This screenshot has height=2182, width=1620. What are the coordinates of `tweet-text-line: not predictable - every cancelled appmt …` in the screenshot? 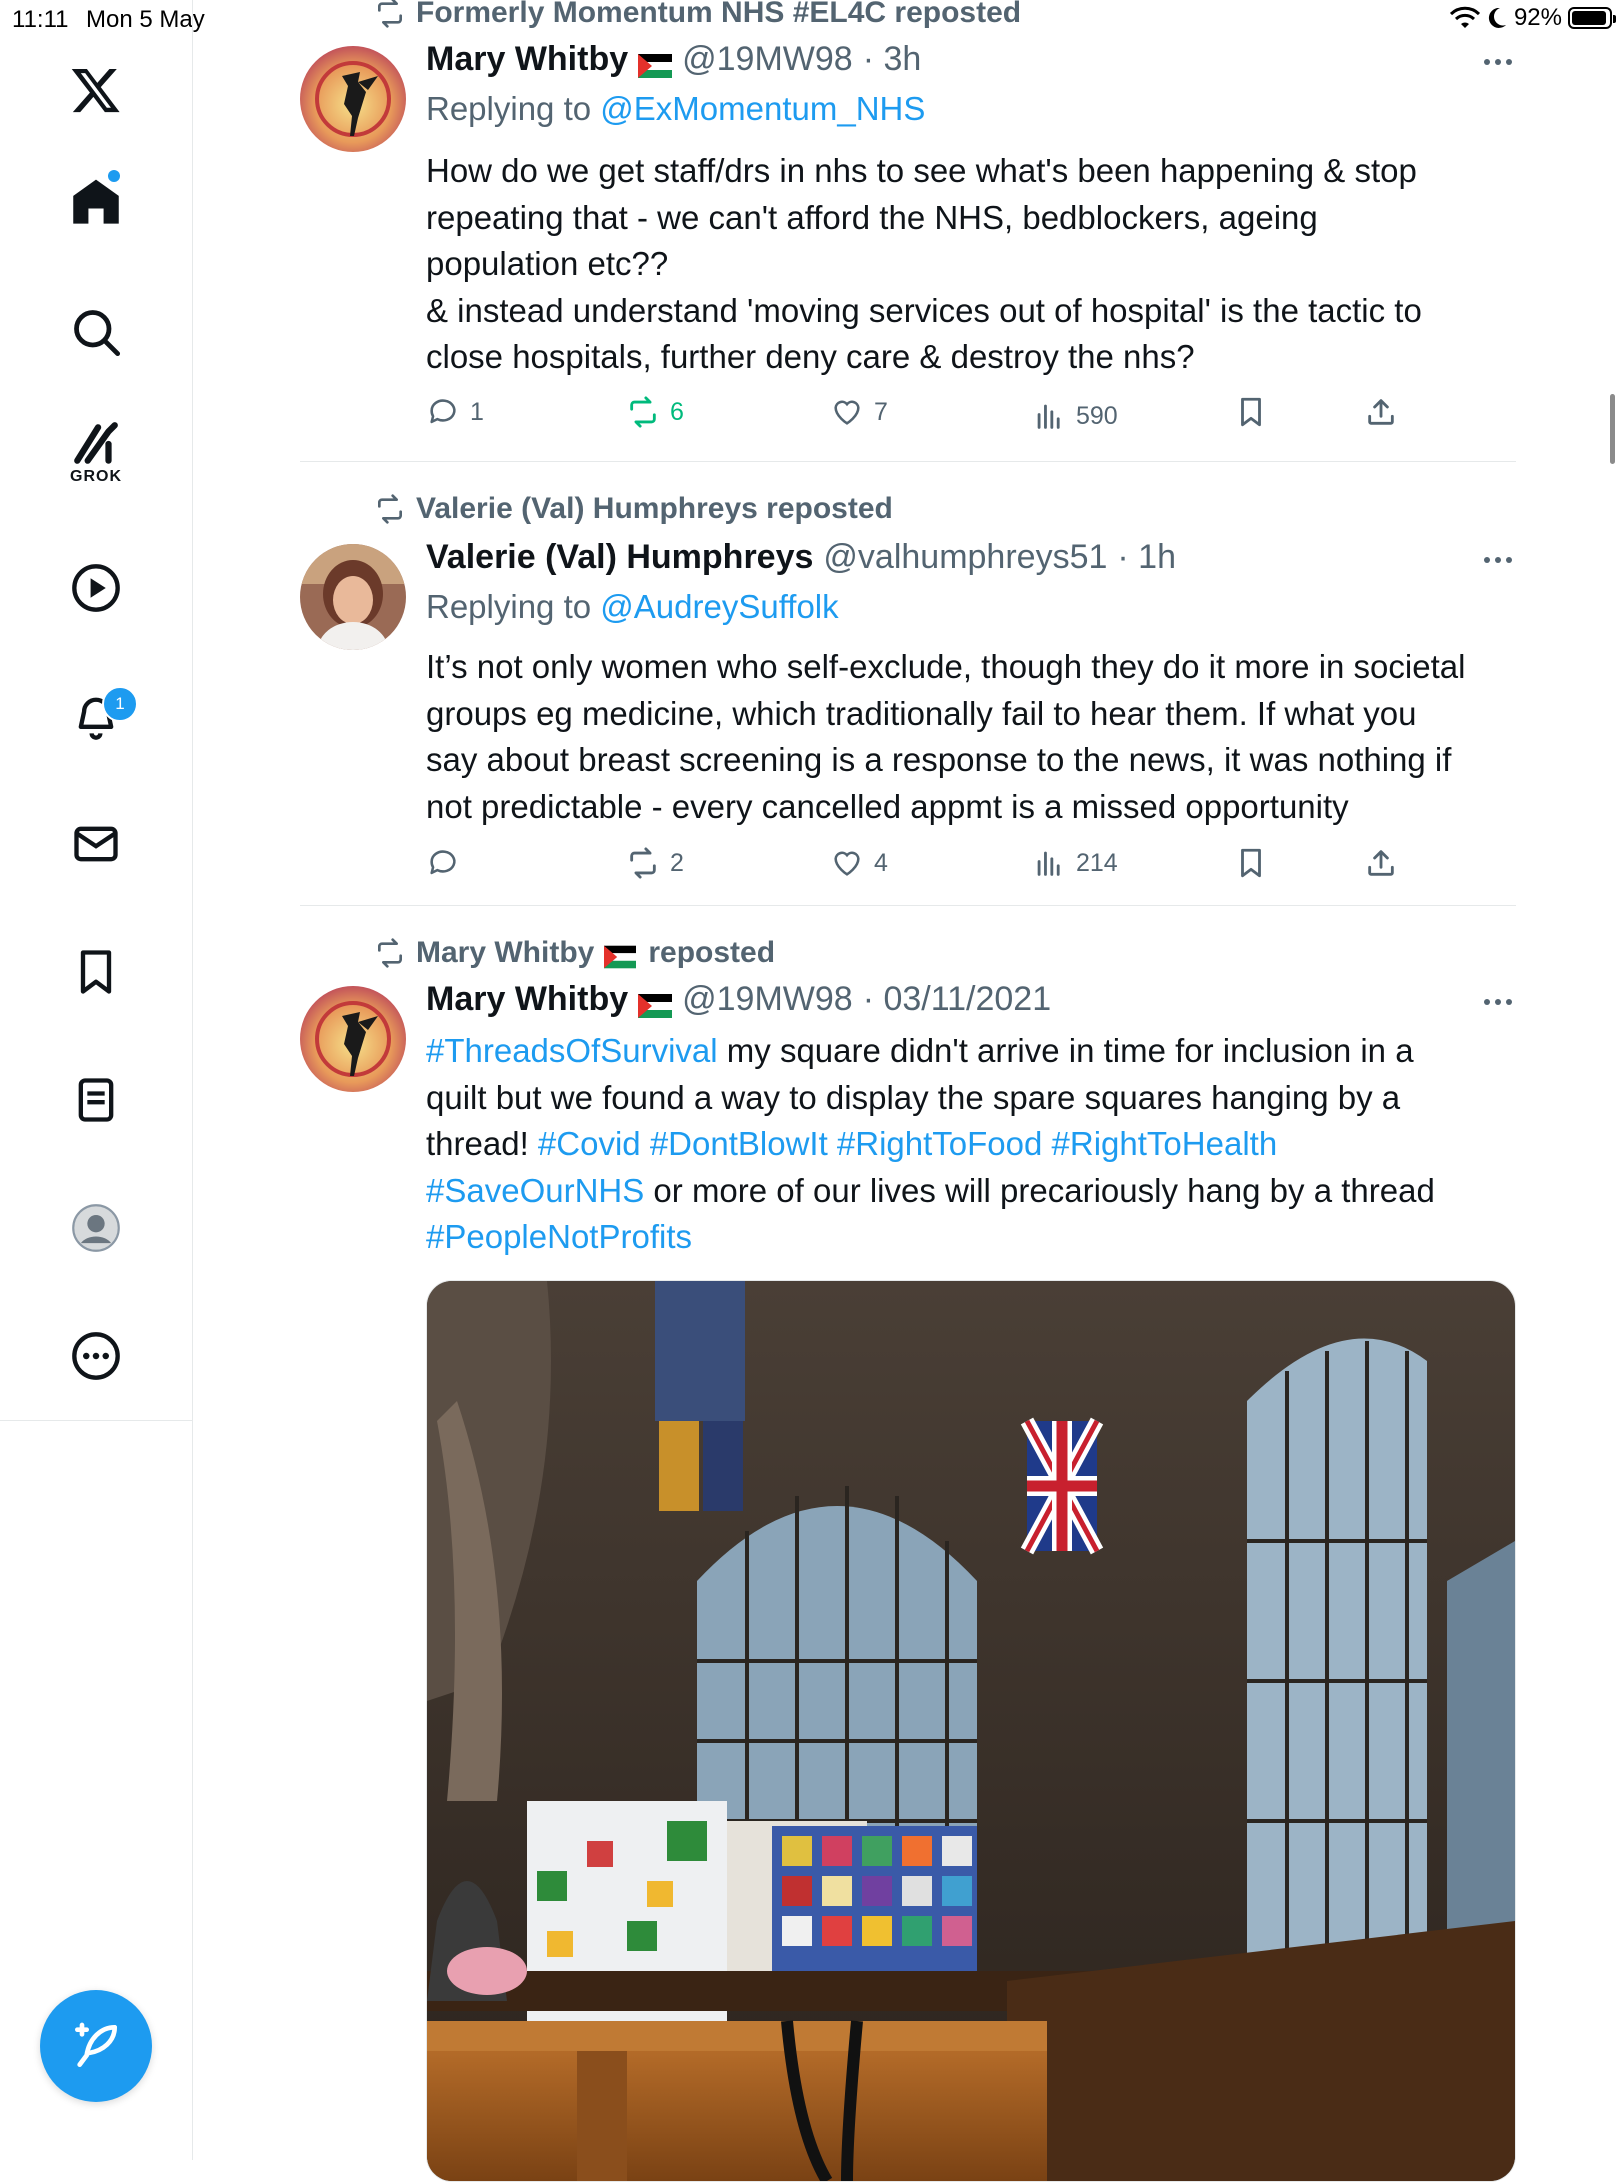 It's located at (887, 806).